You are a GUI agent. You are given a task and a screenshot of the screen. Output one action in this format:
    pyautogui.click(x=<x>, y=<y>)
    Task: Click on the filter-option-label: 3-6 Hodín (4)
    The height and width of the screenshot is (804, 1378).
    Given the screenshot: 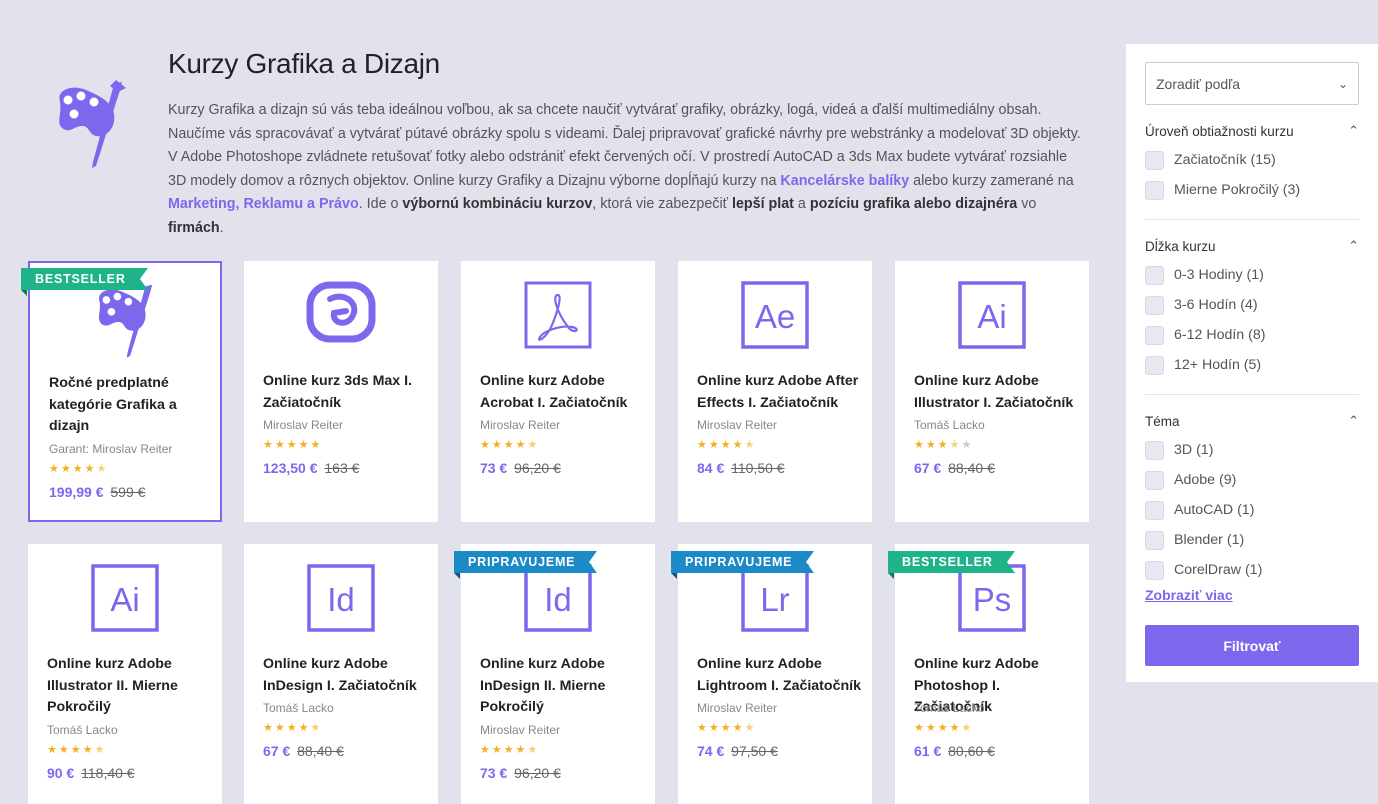 What is the action you would take?
    pyautogui.click(x=1216, y=305)
    